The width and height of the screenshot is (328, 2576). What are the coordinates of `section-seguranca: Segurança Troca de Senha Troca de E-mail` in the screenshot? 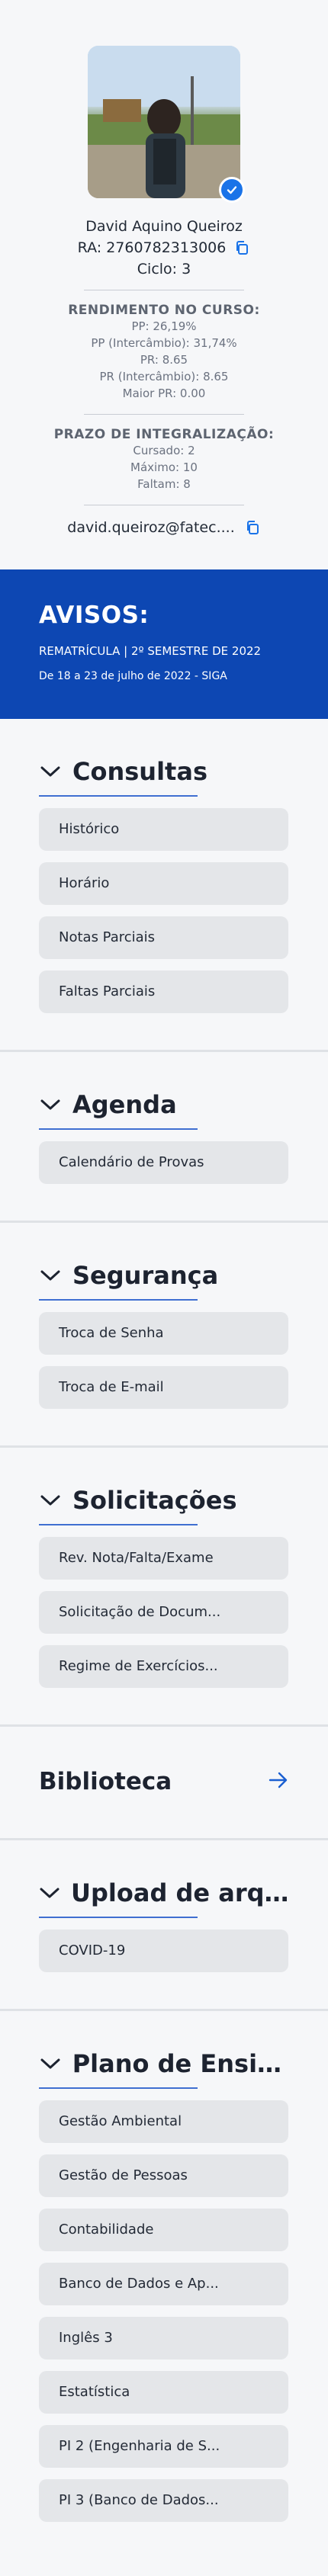 It's located at (164, 1335).